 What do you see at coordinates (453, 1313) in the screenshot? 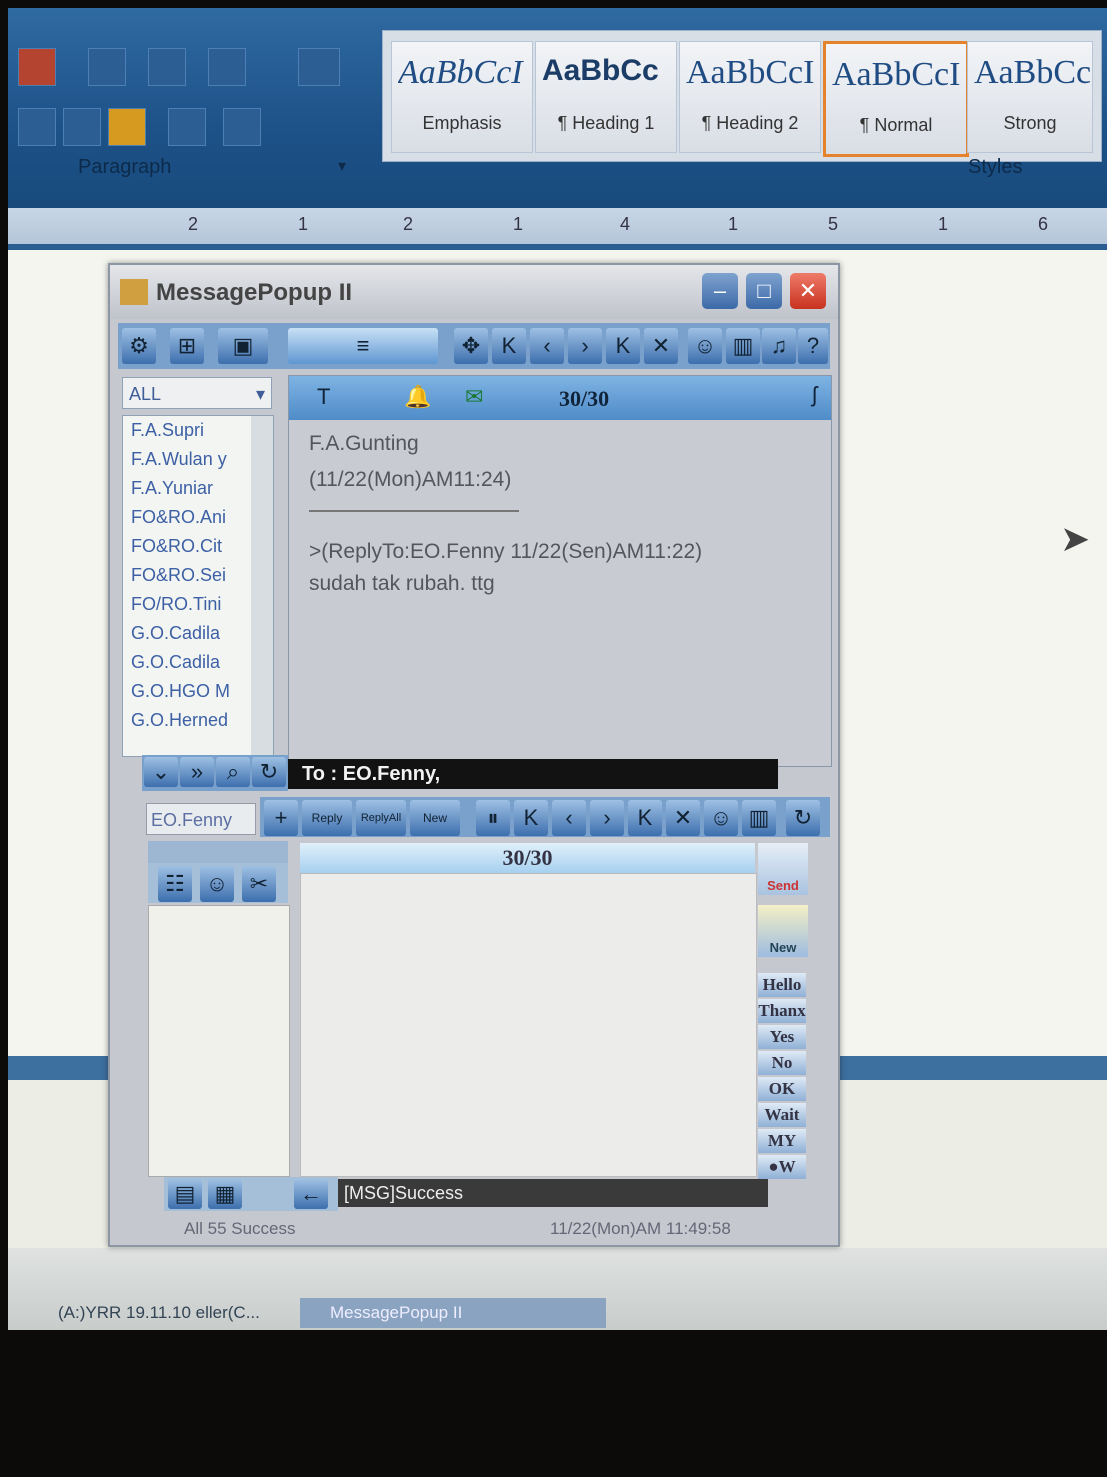
I see `taskbar-item-messagepopup: MessagePopup II` at bounding box center [453, 1313].